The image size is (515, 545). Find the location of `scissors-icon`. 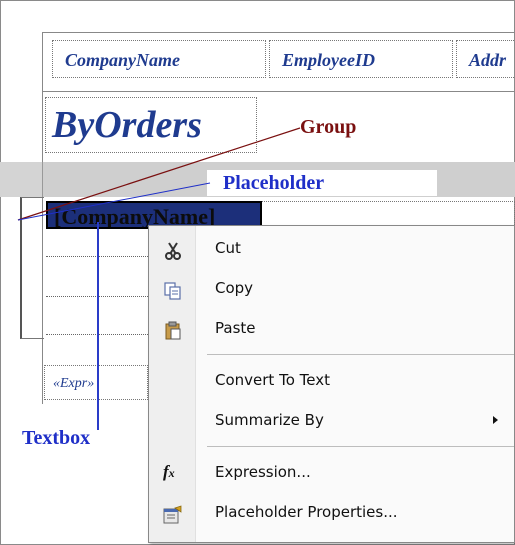

scissors-icon is located at coordinates (173, 249).